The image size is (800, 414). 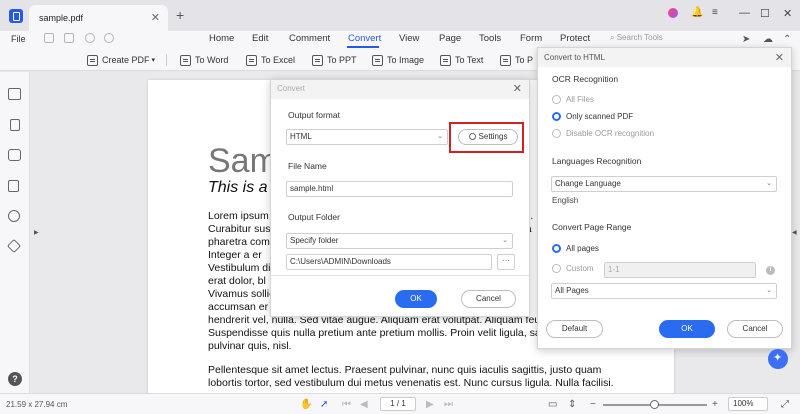 What do you see at coordinates (613, 37) in the screenshot?
I see `search-icon: ⌕` at bounding box center [613, 37].